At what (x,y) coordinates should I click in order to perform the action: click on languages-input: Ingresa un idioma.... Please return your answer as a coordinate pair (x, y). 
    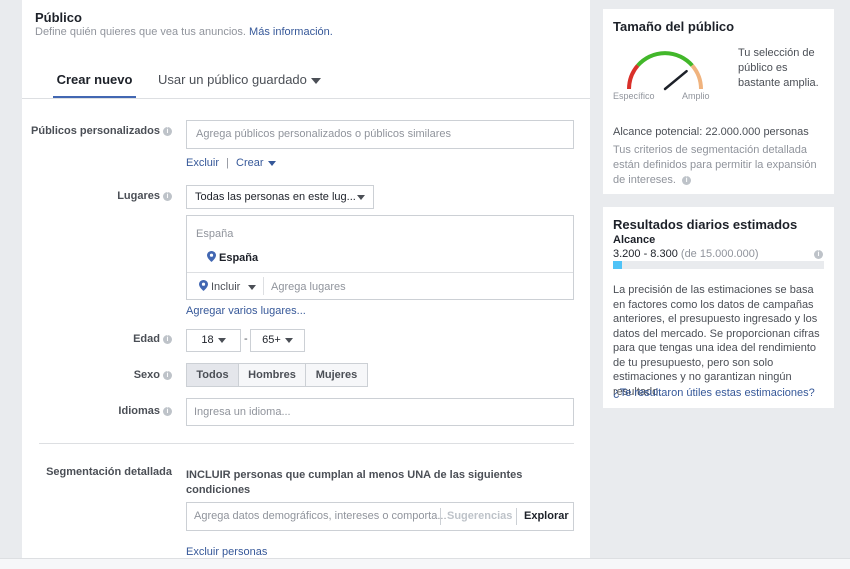
    Looking at the image, I should click on (380, 412).